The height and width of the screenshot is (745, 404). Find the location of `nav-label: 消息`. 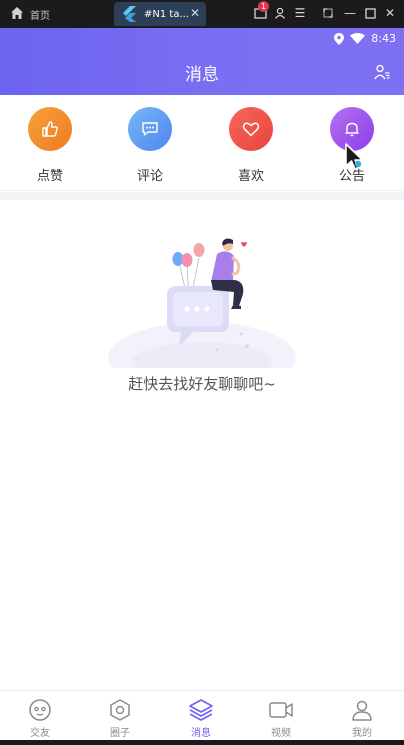

nav-label: 消息 is located at coordinates (201, 733).